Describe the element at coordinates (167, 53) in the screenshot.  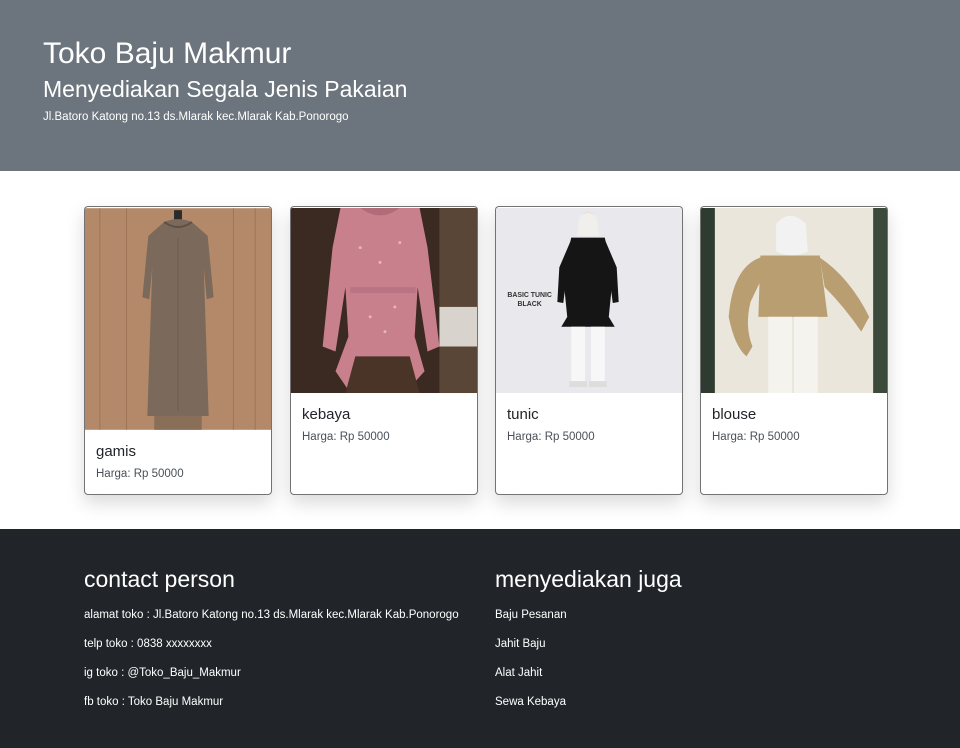
I see `store-title: Toko Baju Makmur` at that location.